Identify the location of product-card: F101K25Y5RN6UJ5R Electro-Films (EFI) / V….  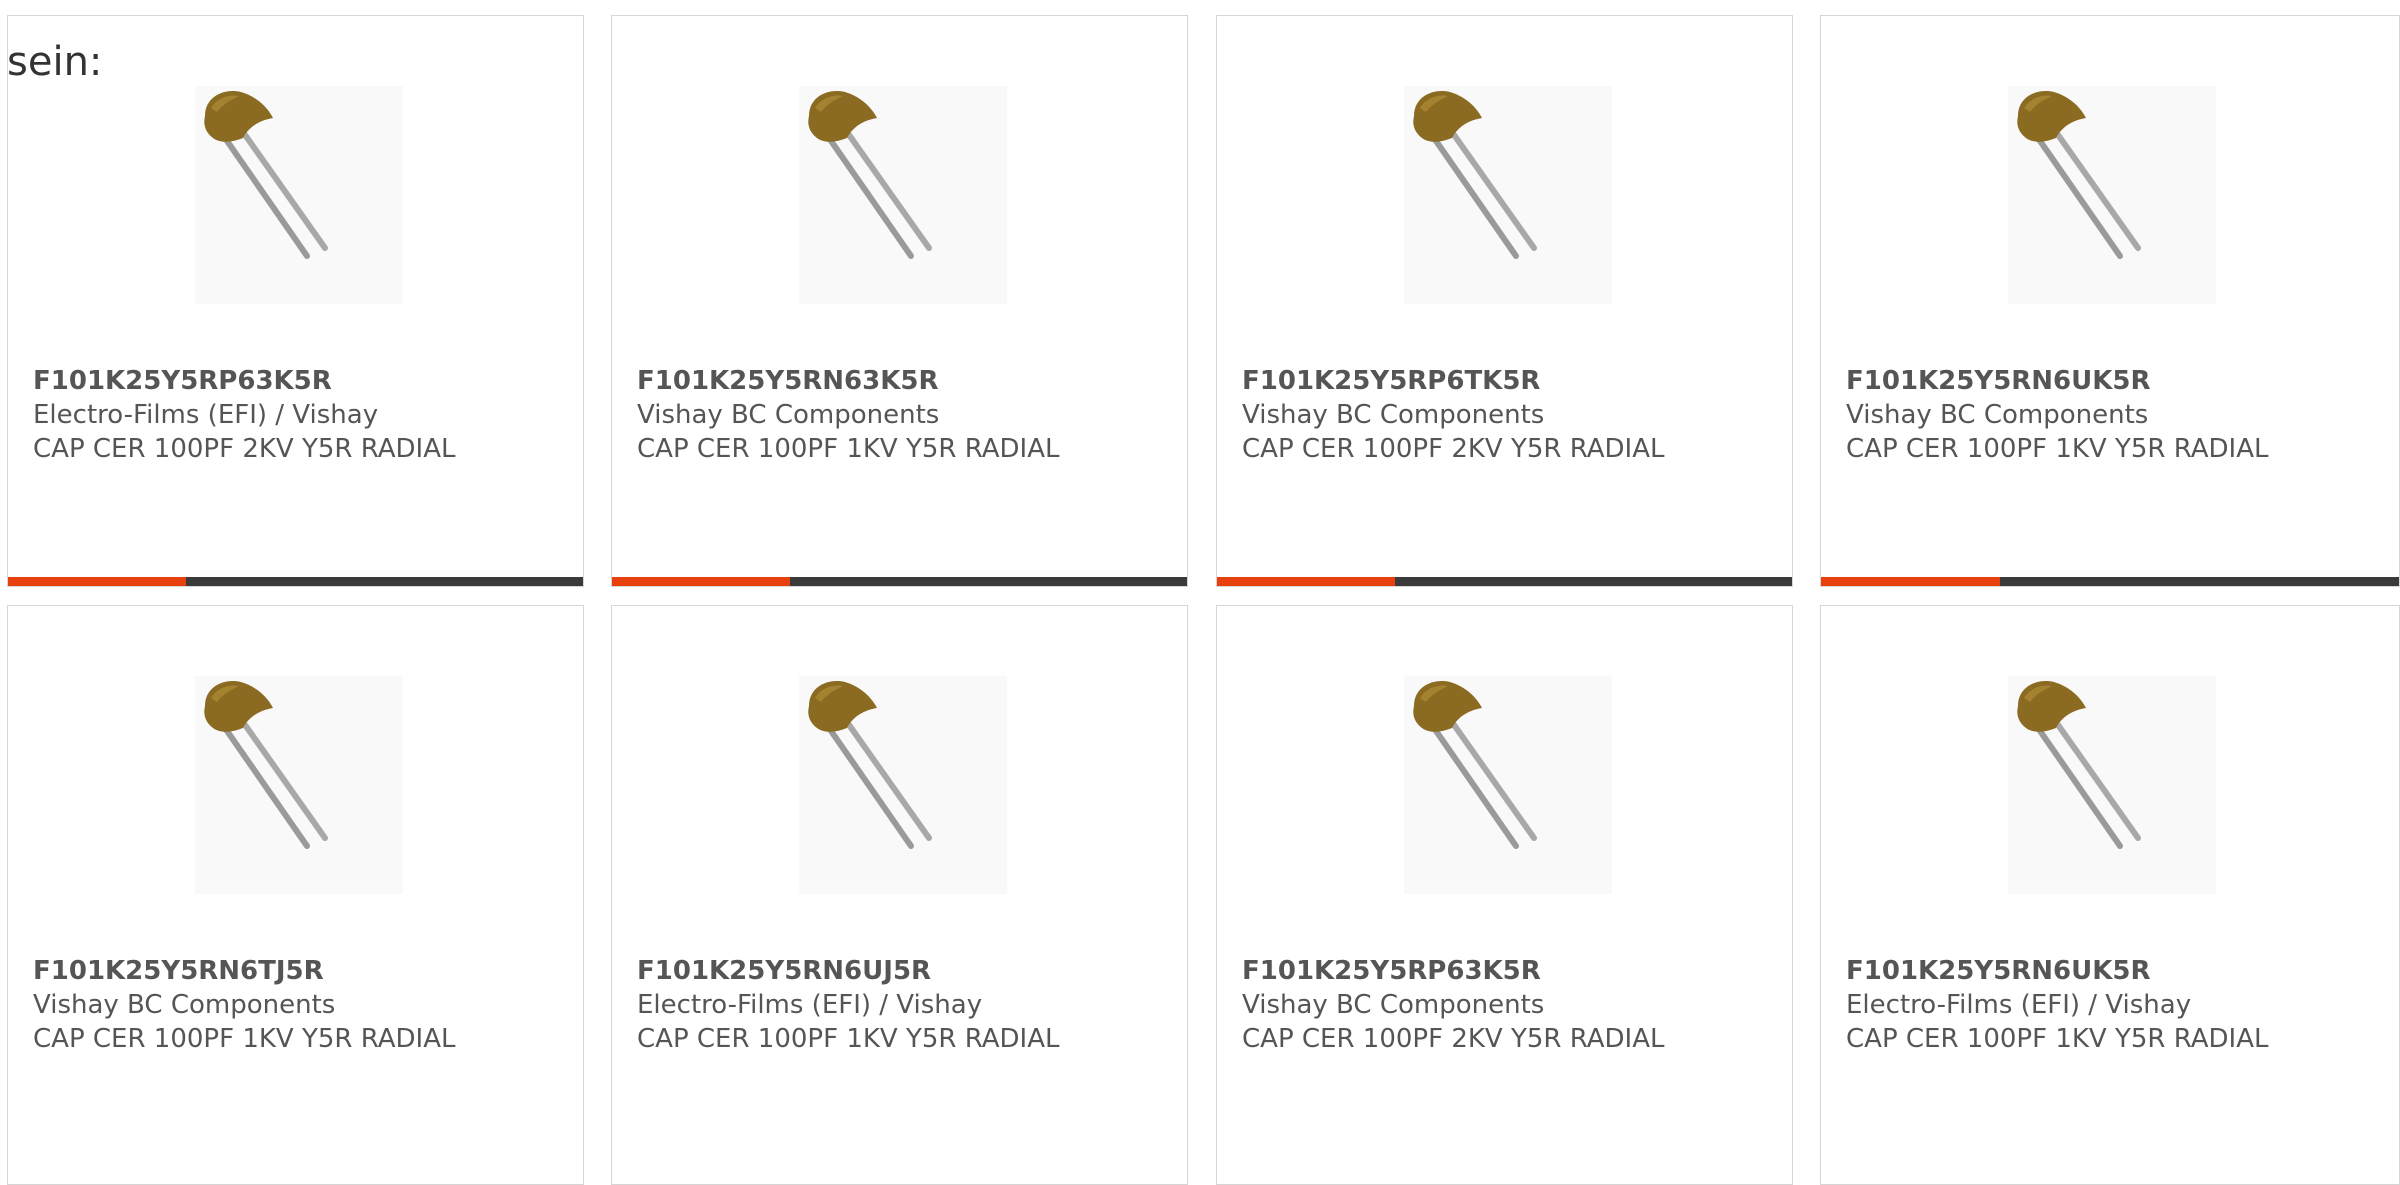
(899, 895).